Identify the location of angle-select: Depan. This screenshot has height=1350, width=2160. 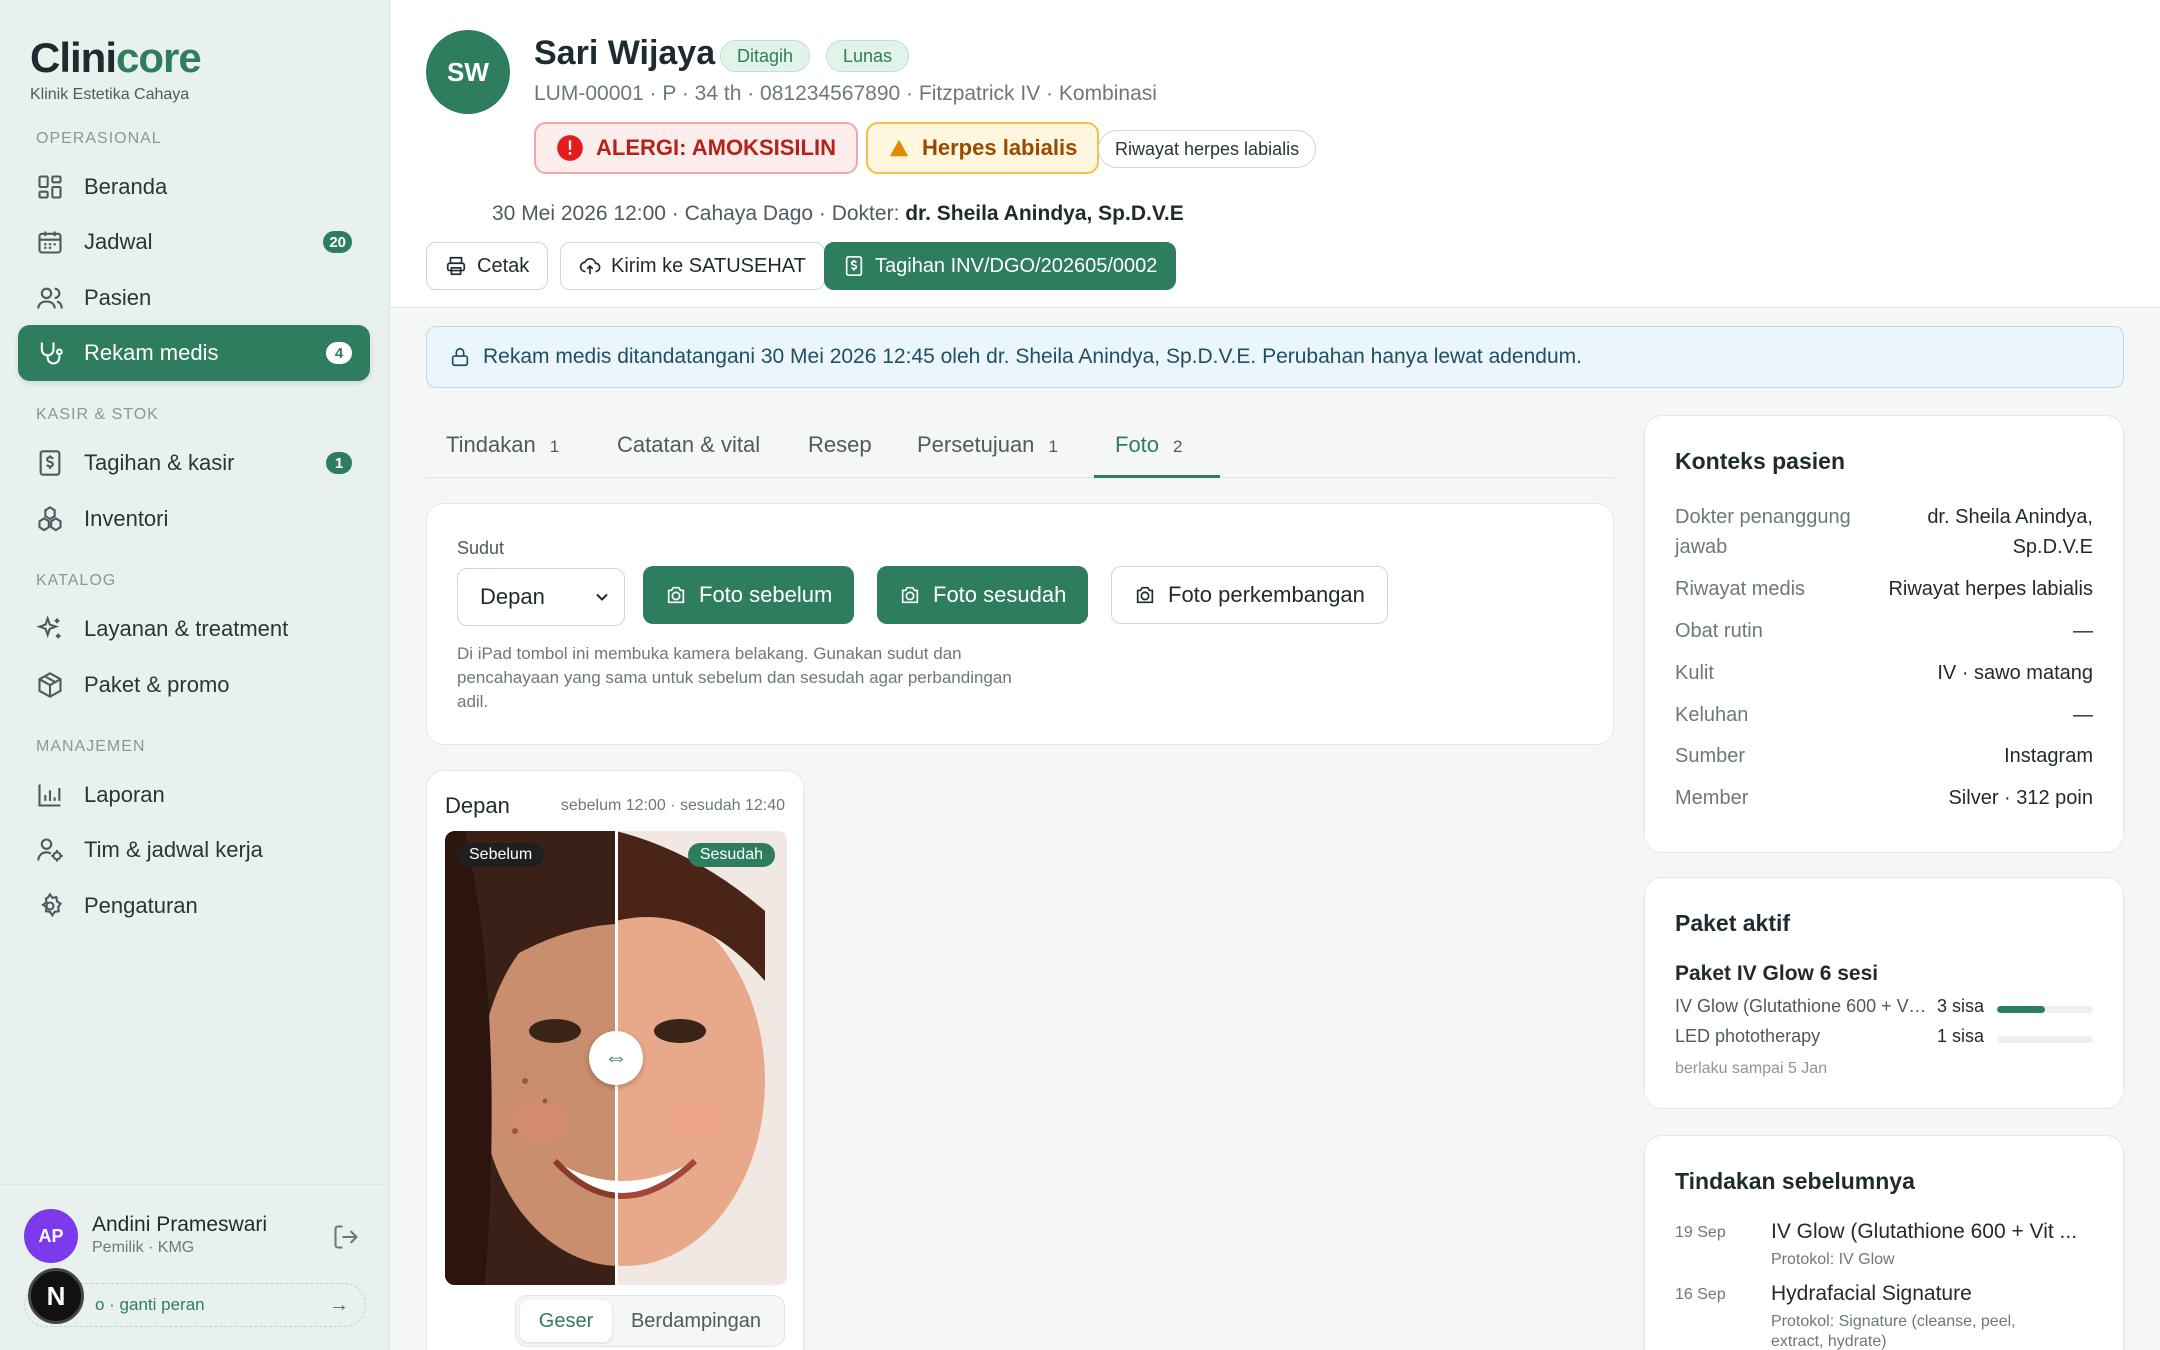
(541, 597).